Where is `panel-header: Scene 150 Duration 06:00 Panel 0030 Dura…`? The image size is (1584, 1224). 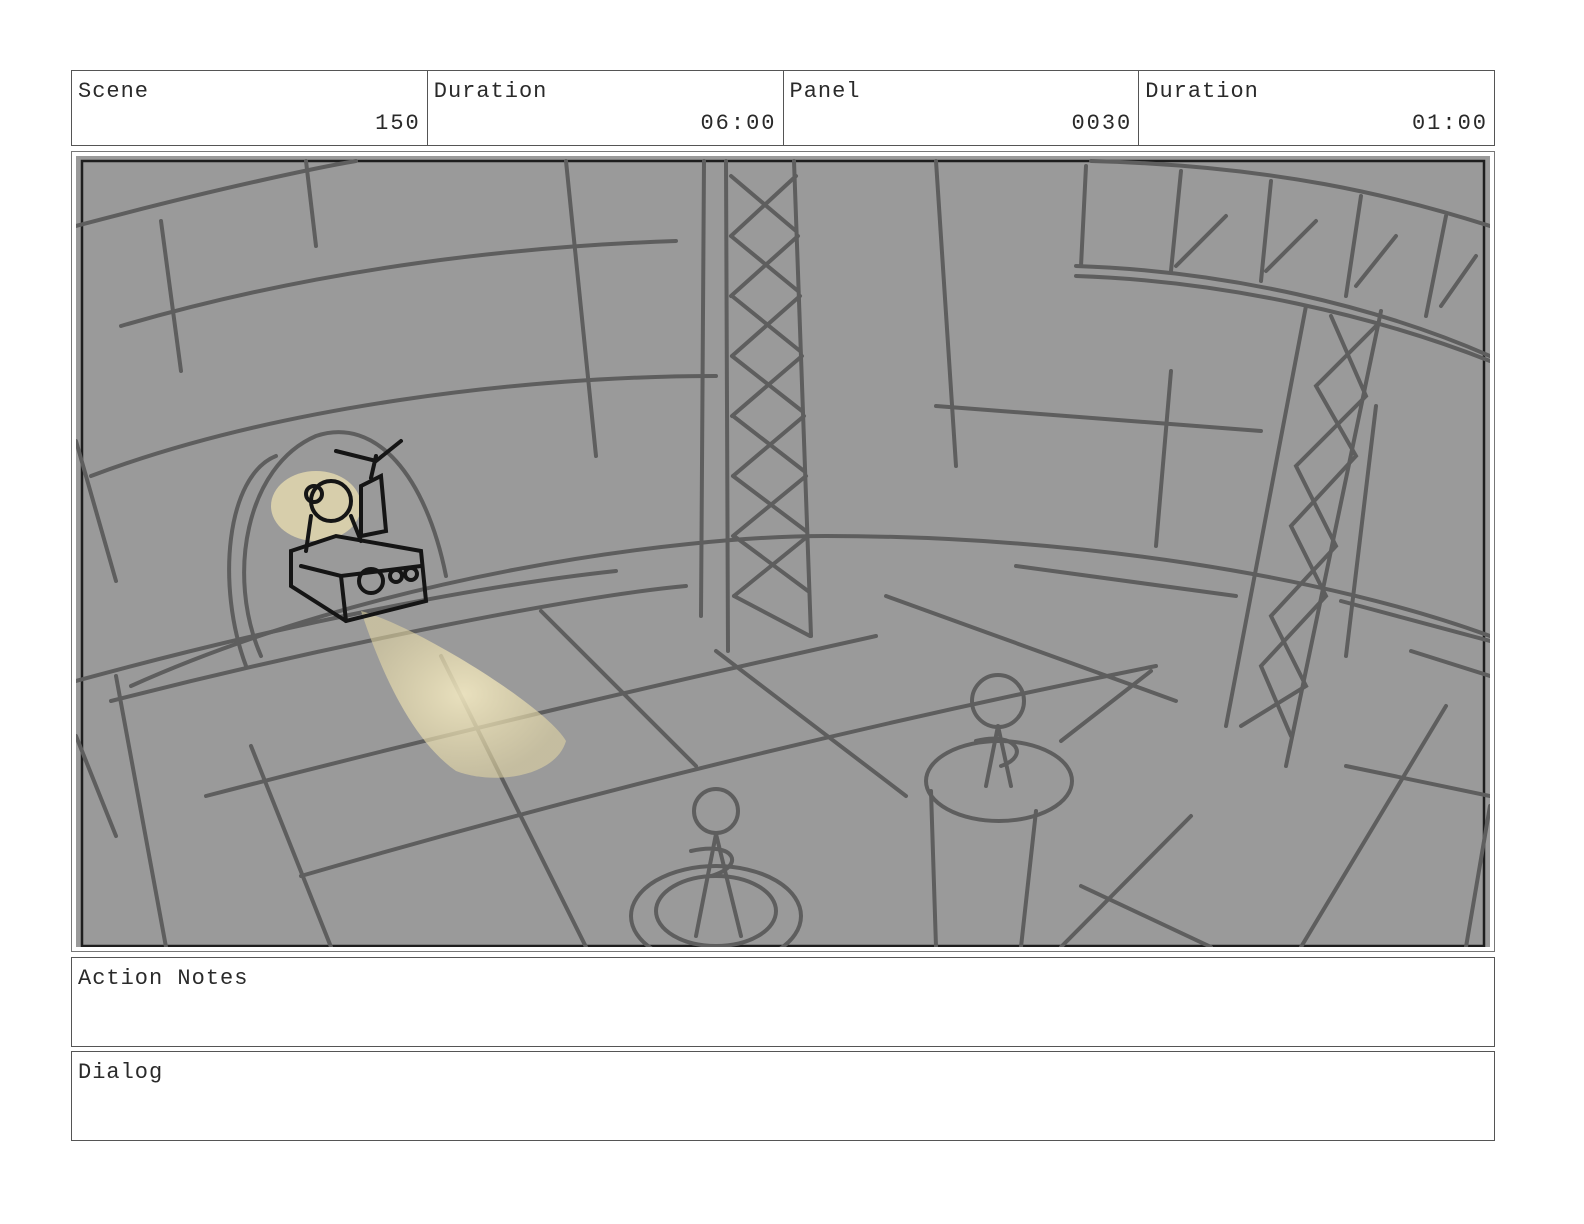 panel-header: Scene 150 Duration 06:00 Panel 0030 Dura… is located at coordinates (783, 108).